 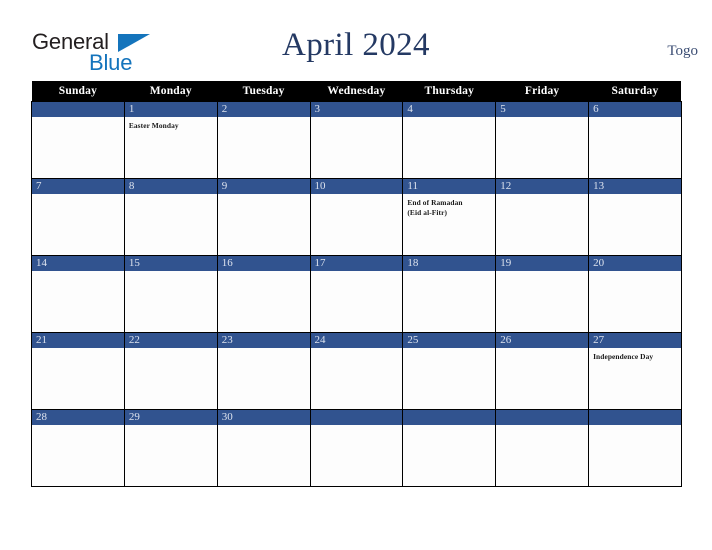 I want to click on day-number: 21, so click(x=78, y=340).